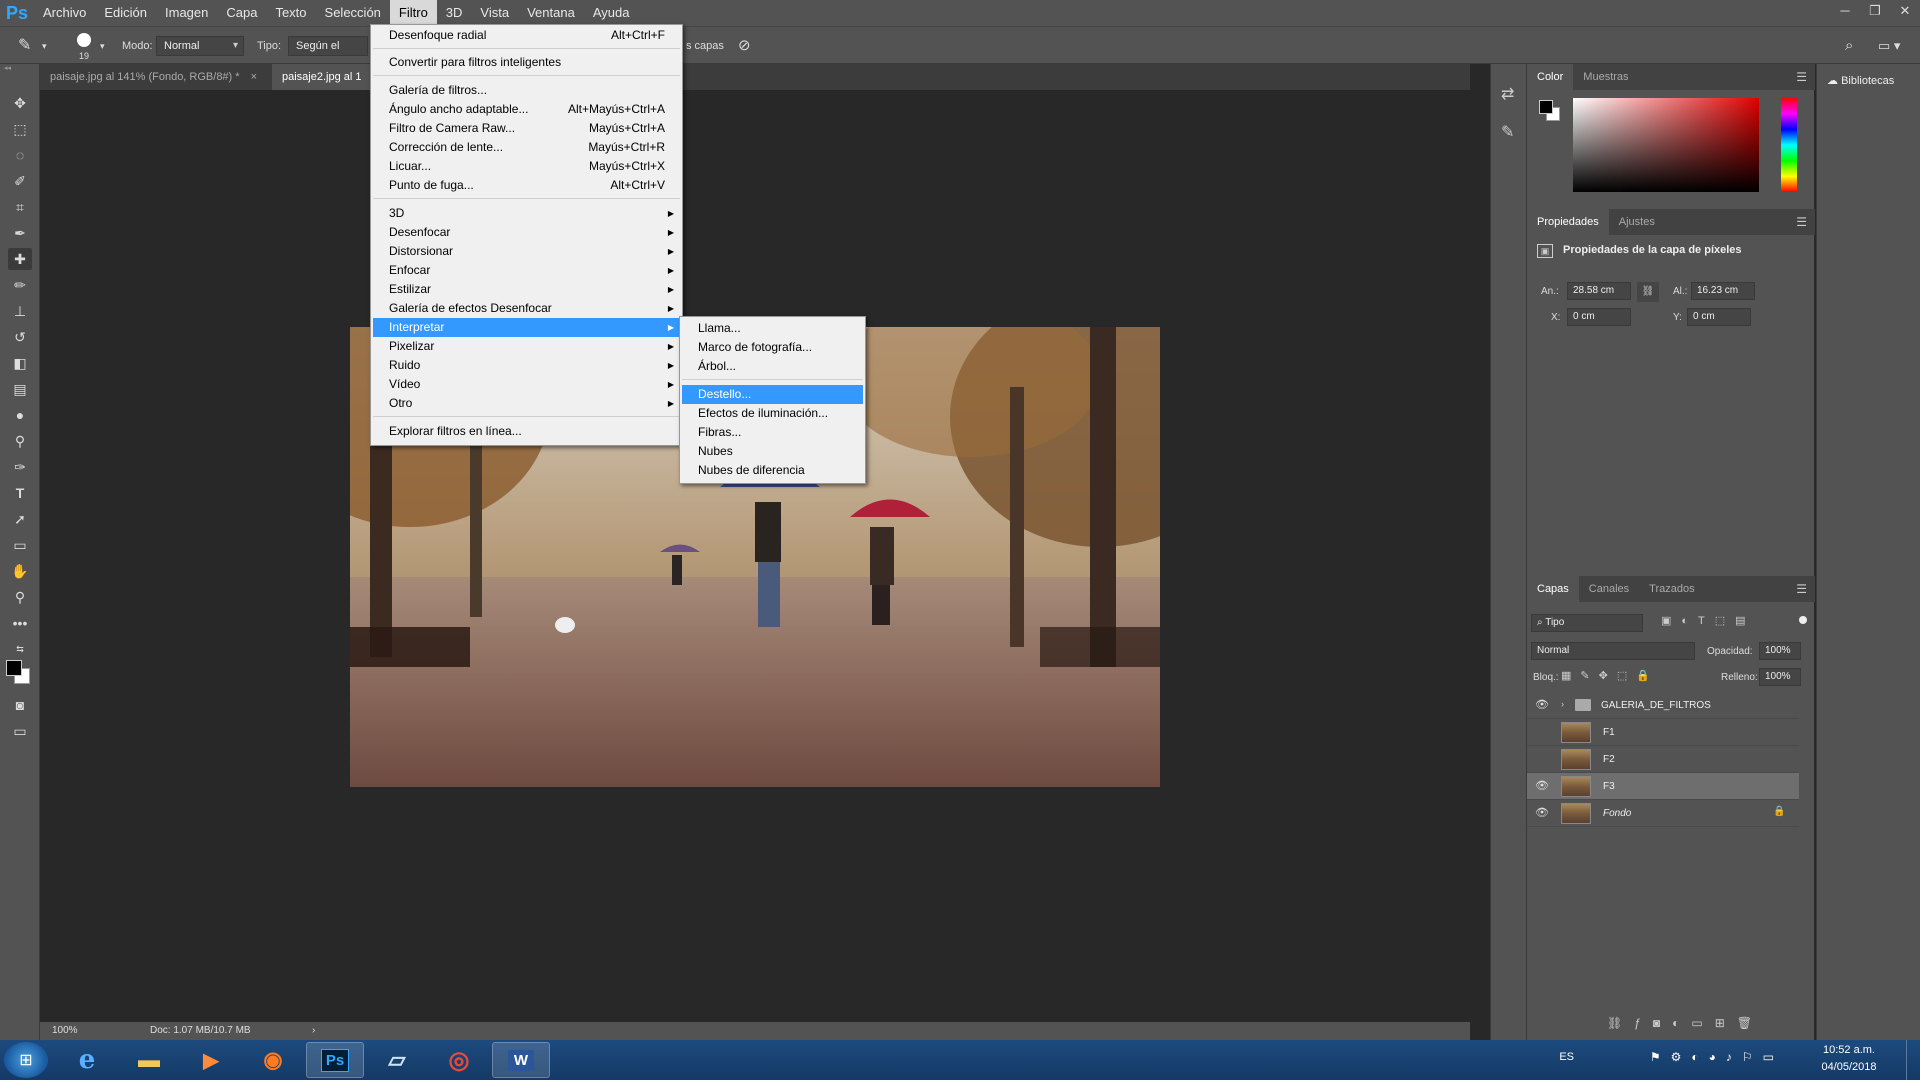 Image resolution: width=1920 pixels, height=1080 pixels. Describe the element at coordinates (1780, 651) in the screenshot. I see `opacity-input: 100%` at that location.